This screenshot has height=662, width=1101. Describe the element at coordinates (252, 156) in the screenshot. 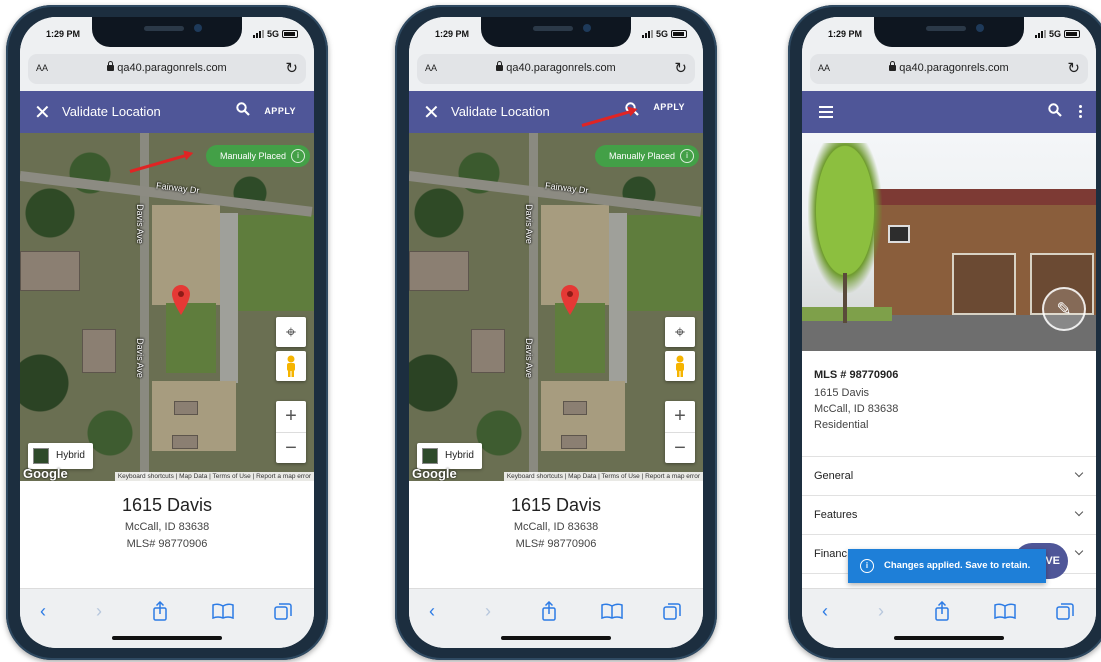

I see `location-status-label: Manually Placed` at that location.